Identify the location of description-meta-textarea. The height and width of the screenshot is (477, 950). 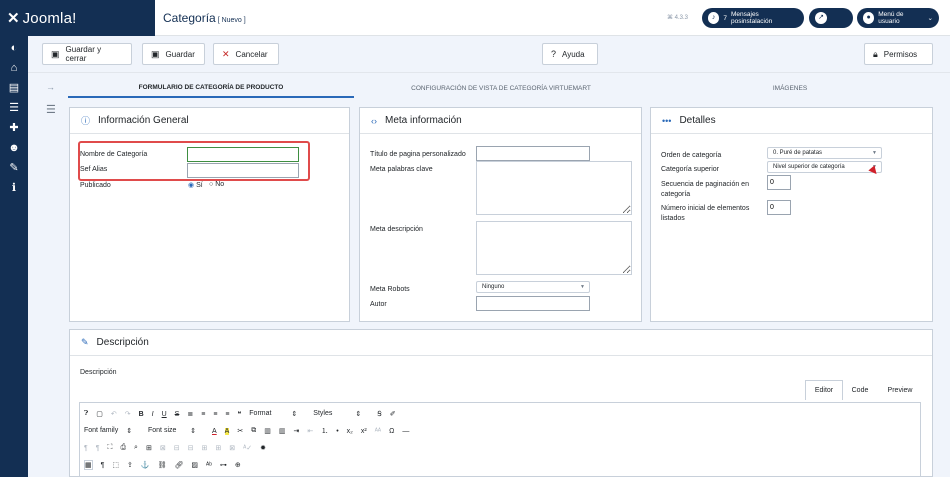
(554, 248).